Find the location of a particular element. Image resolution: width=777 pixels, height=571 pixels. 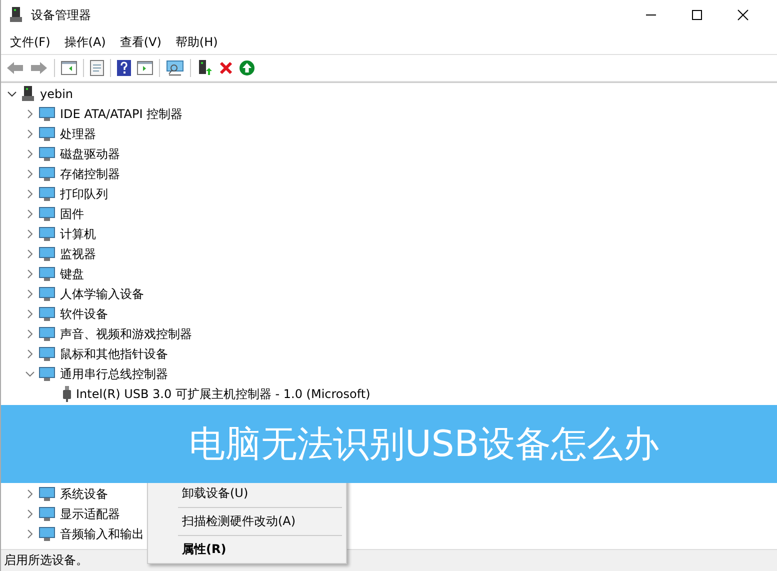

usb-plug-icon is located at coordinates (67, 394).